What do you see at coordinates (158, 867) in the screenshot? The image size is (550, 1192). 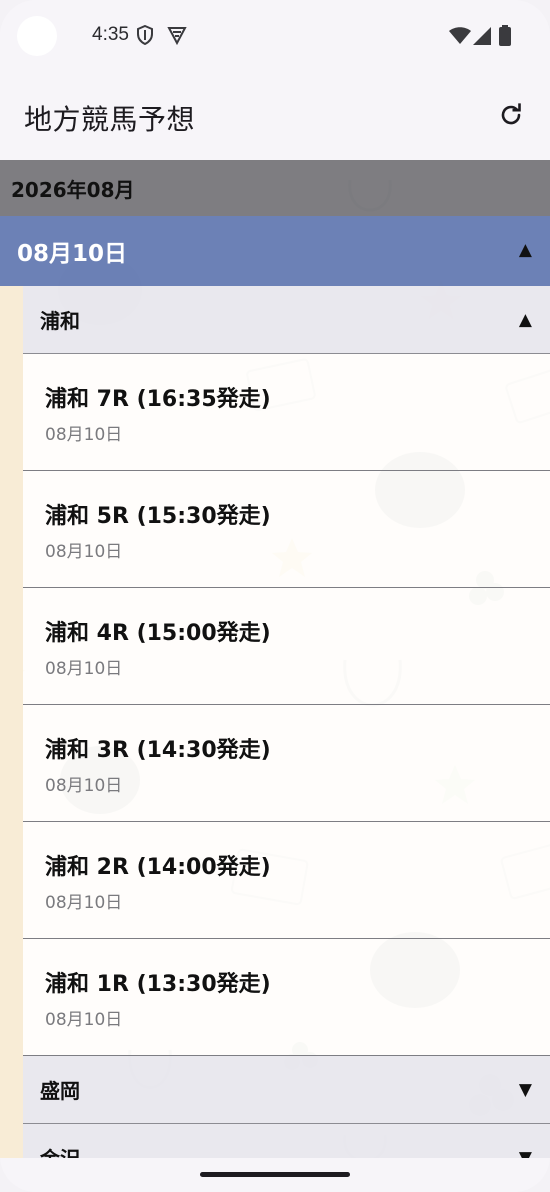 I see `race-title: 浦和 2R (14:00発走)` at bounding box center [158, 867].